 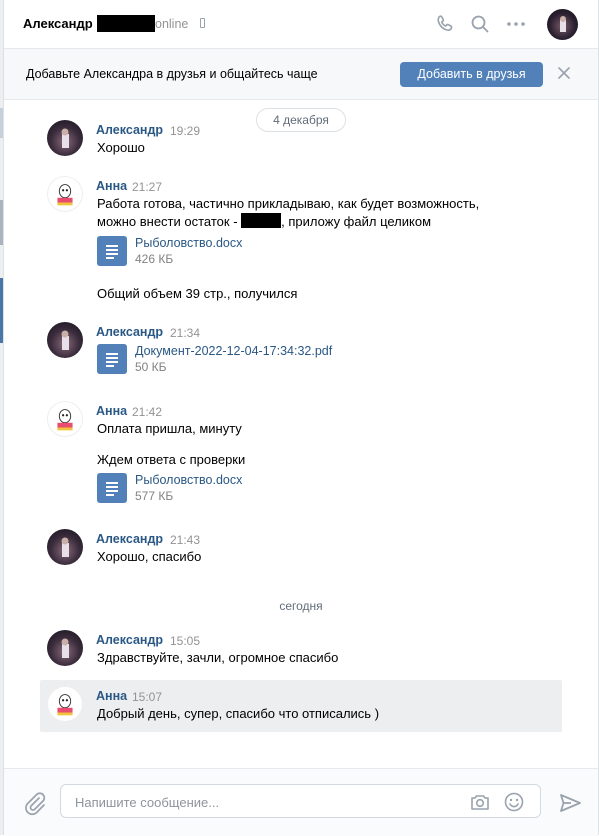 I want to click on message: Александр 19:29 Хорошо, so click(x=301, y=138).